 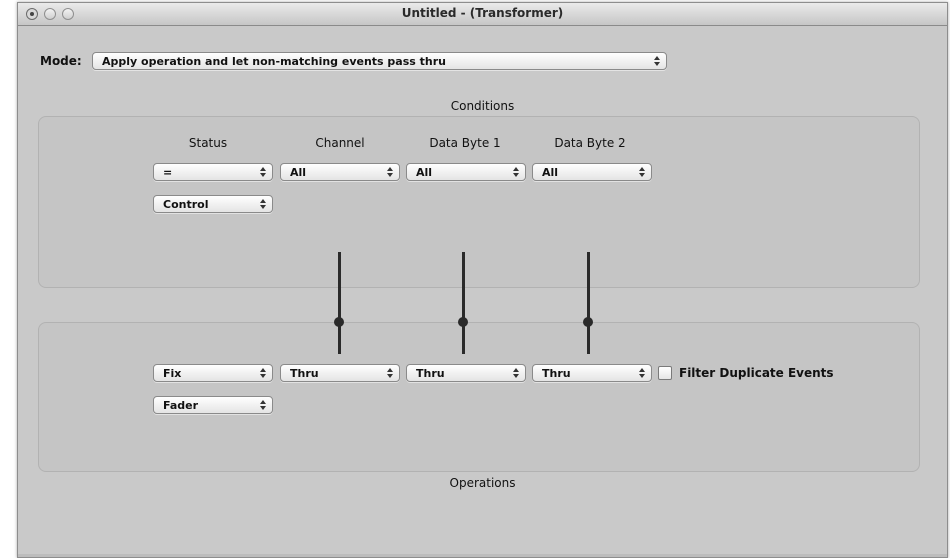 I want to click on operations-heading: Operations, so click(x=482, y=483).